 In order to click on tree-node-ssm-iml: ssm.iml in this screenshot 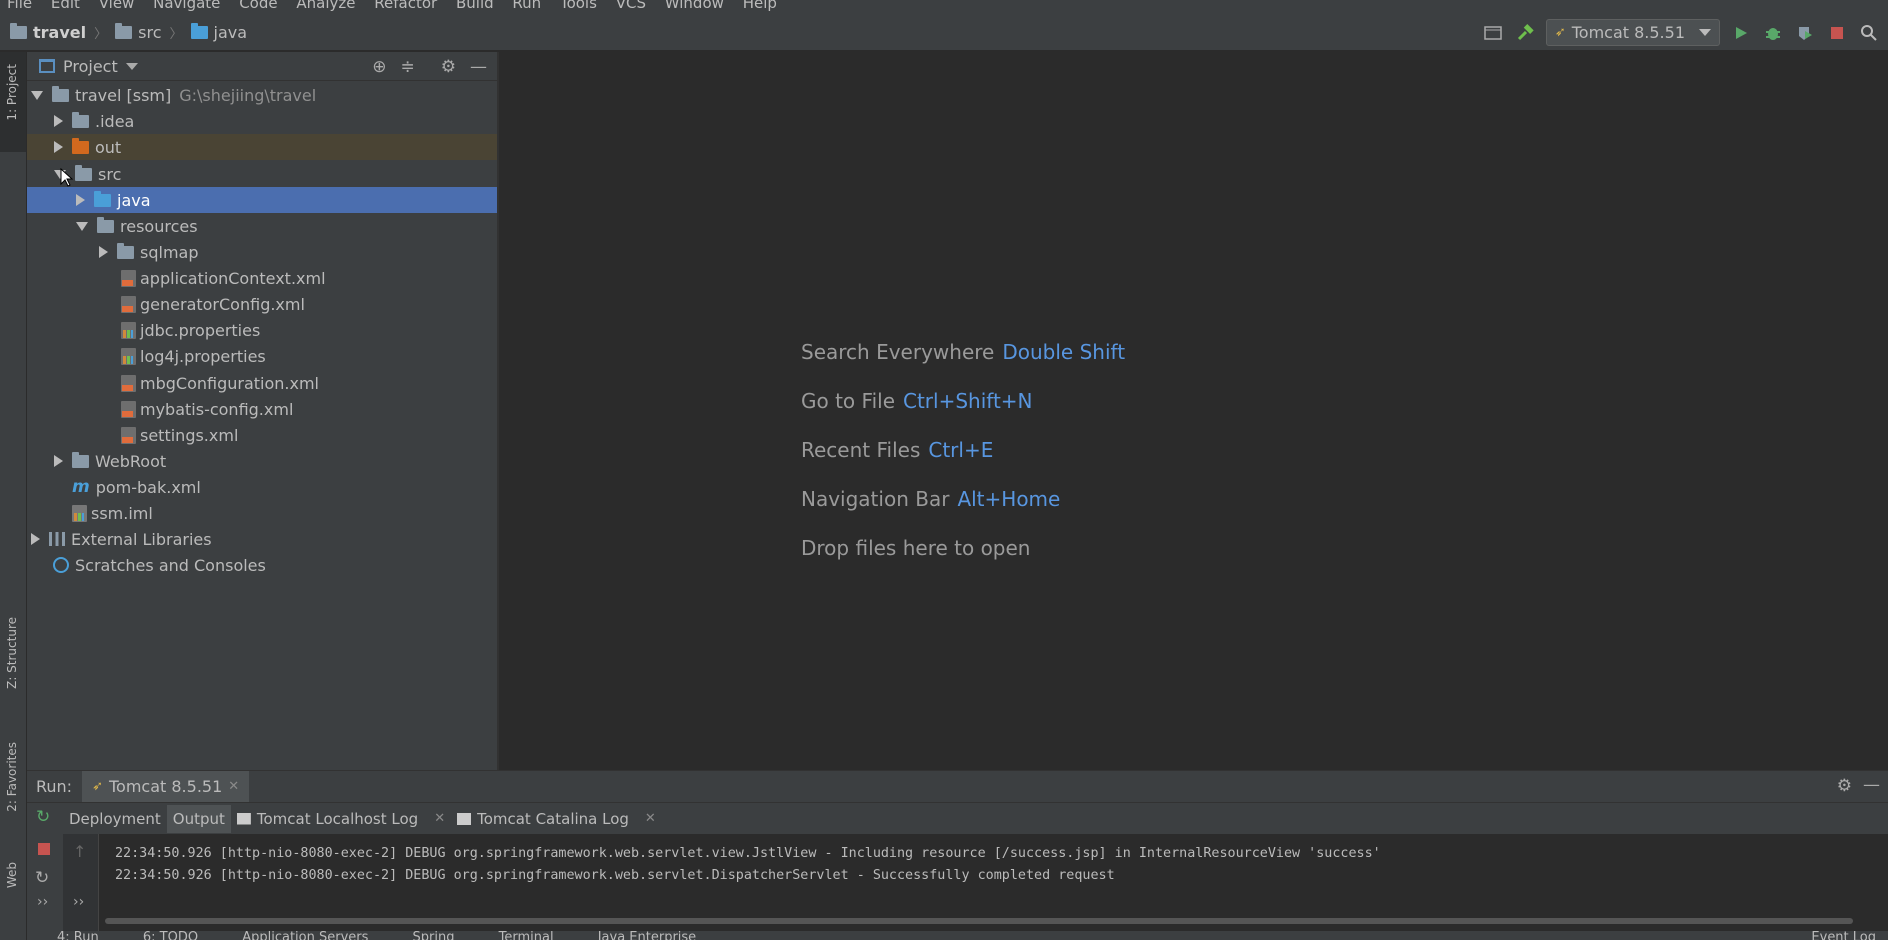, I will do `click(262, 513)`.